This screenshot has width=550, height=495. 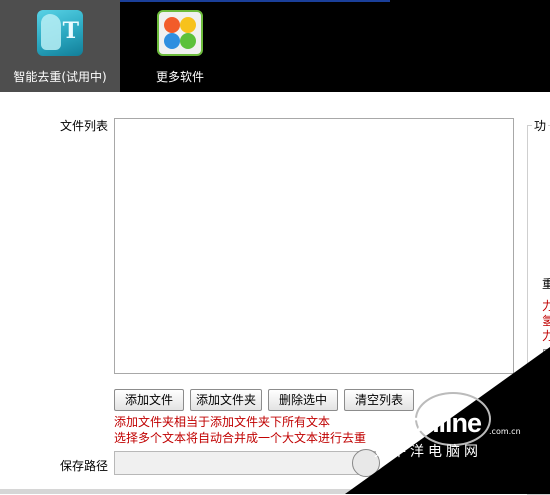 I want to click on save-path-label: 保存路径, so click(x=84, y=466).